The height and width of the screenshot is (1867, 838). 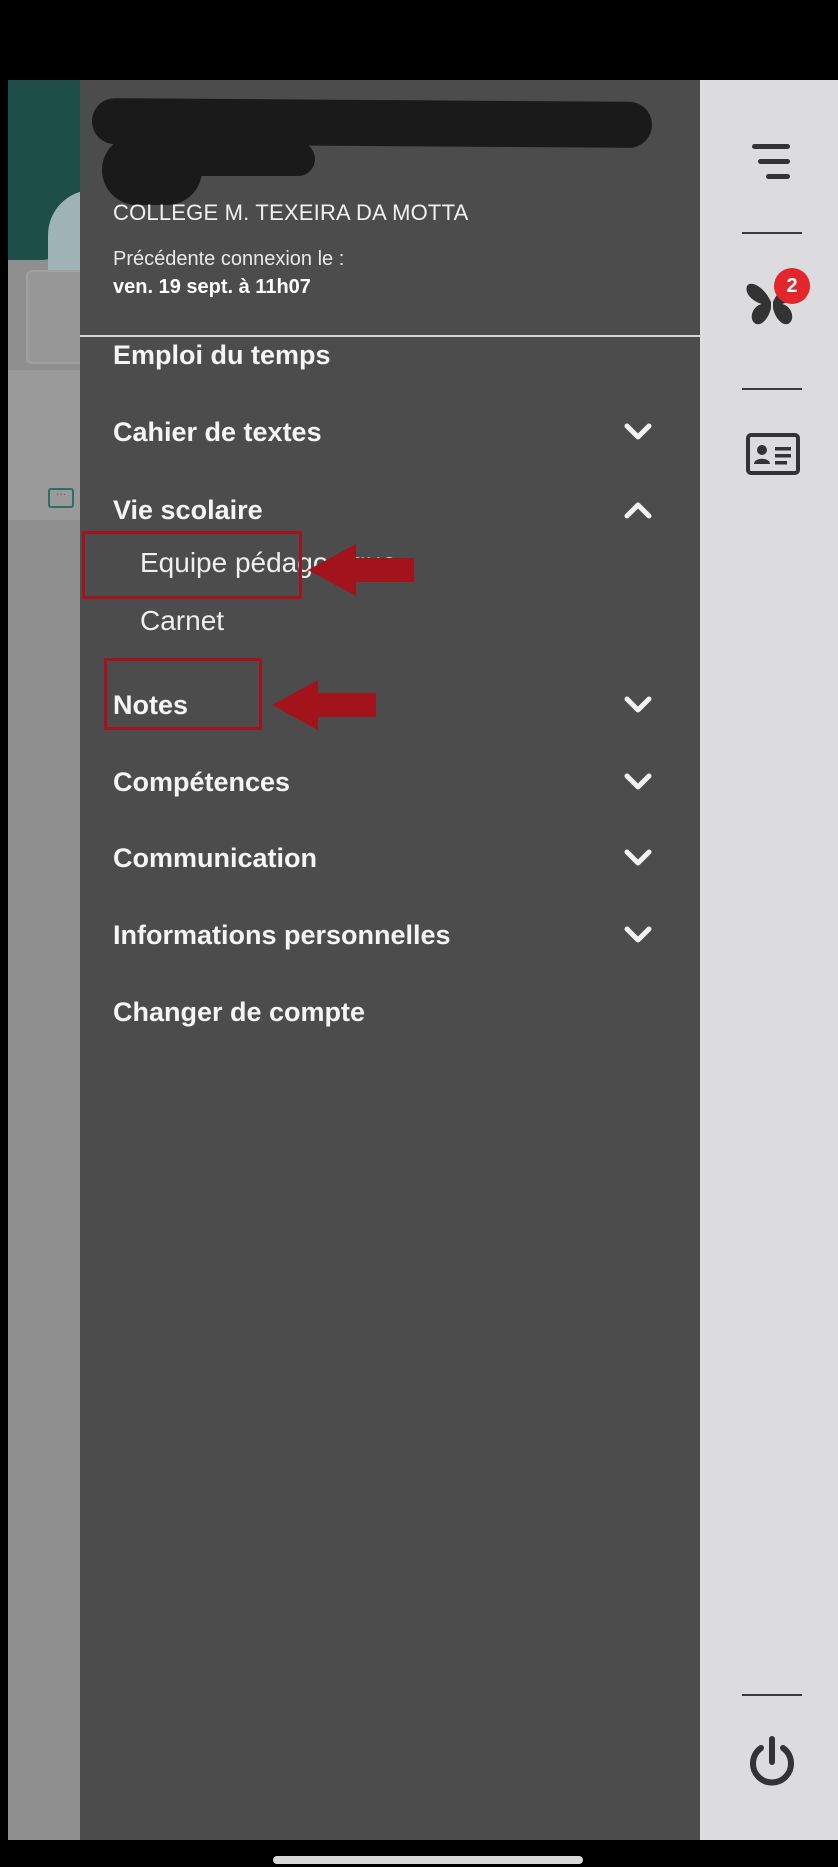 I want to click on annotation-box-vie-scolaire, so click(x=192, y=565).